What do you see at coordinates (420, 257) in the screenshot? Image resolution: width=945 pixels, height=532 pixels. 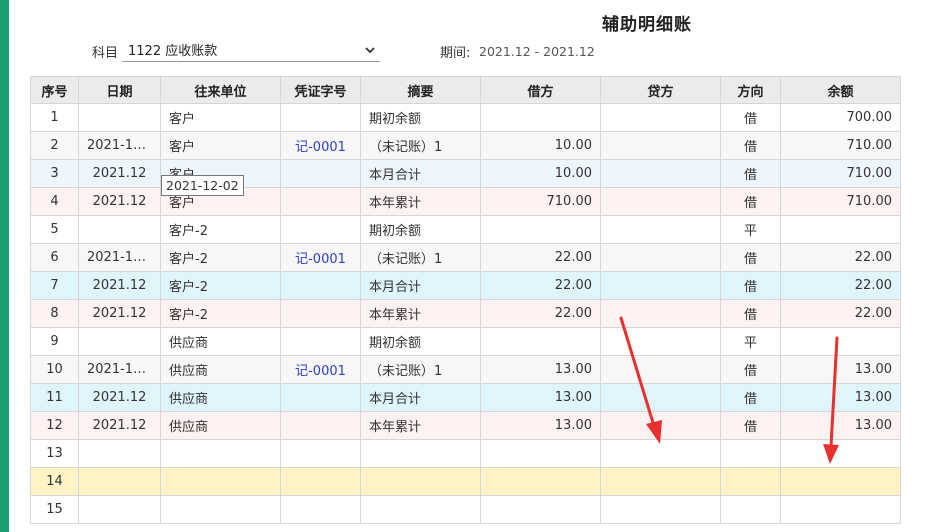 I see `cell-summary: （未记账）1` at bounding box center [420, 257].